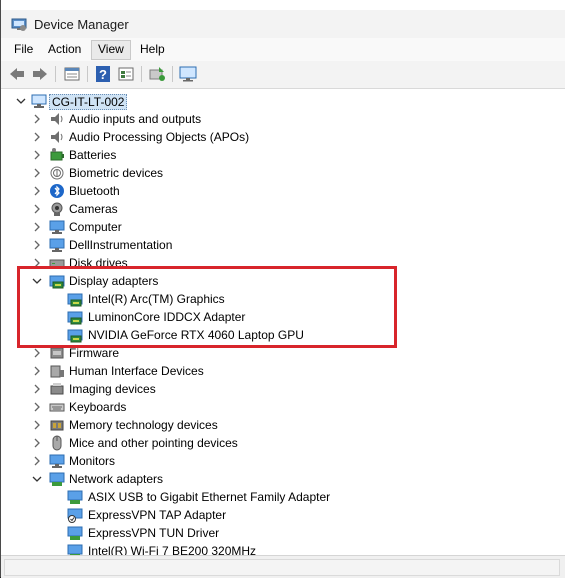 This screenshot has height=578, width=565. I want to click on category-firmware: Firmware, so click(283, 353).